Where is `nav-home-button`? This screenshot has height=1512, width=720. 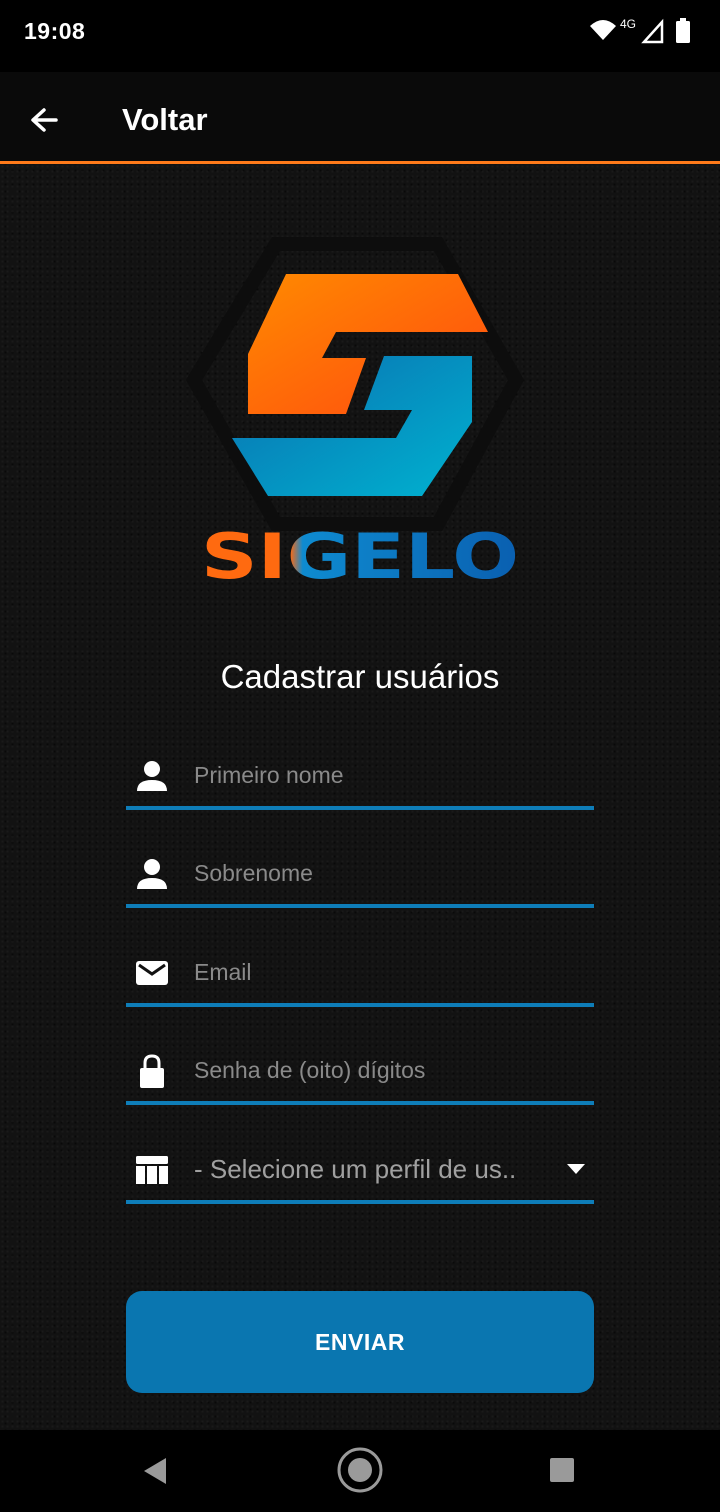
nav-home-button is located at coordinates (360, 1472).